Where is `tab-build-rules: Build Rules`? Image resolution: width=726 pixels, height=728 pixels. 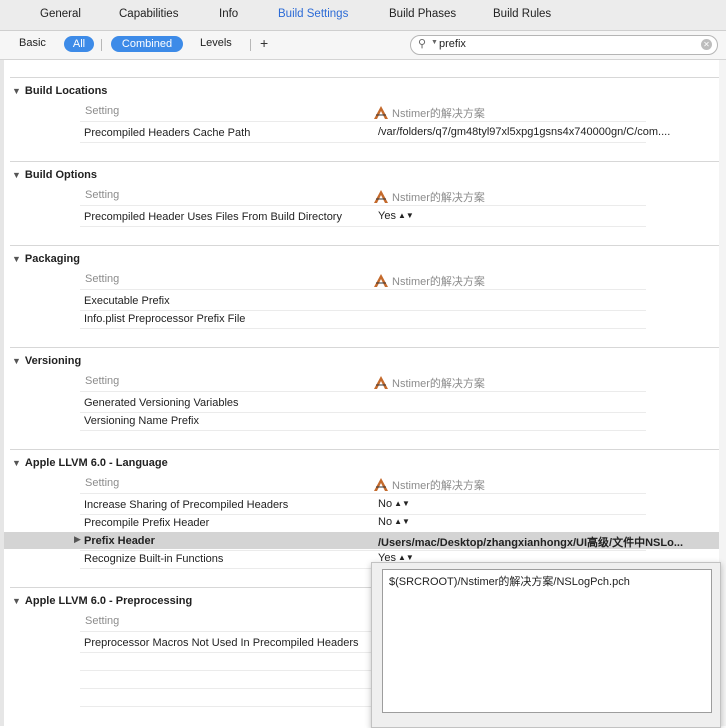 tab-build-rules: Build Rules is located at coordinates (522, 14).